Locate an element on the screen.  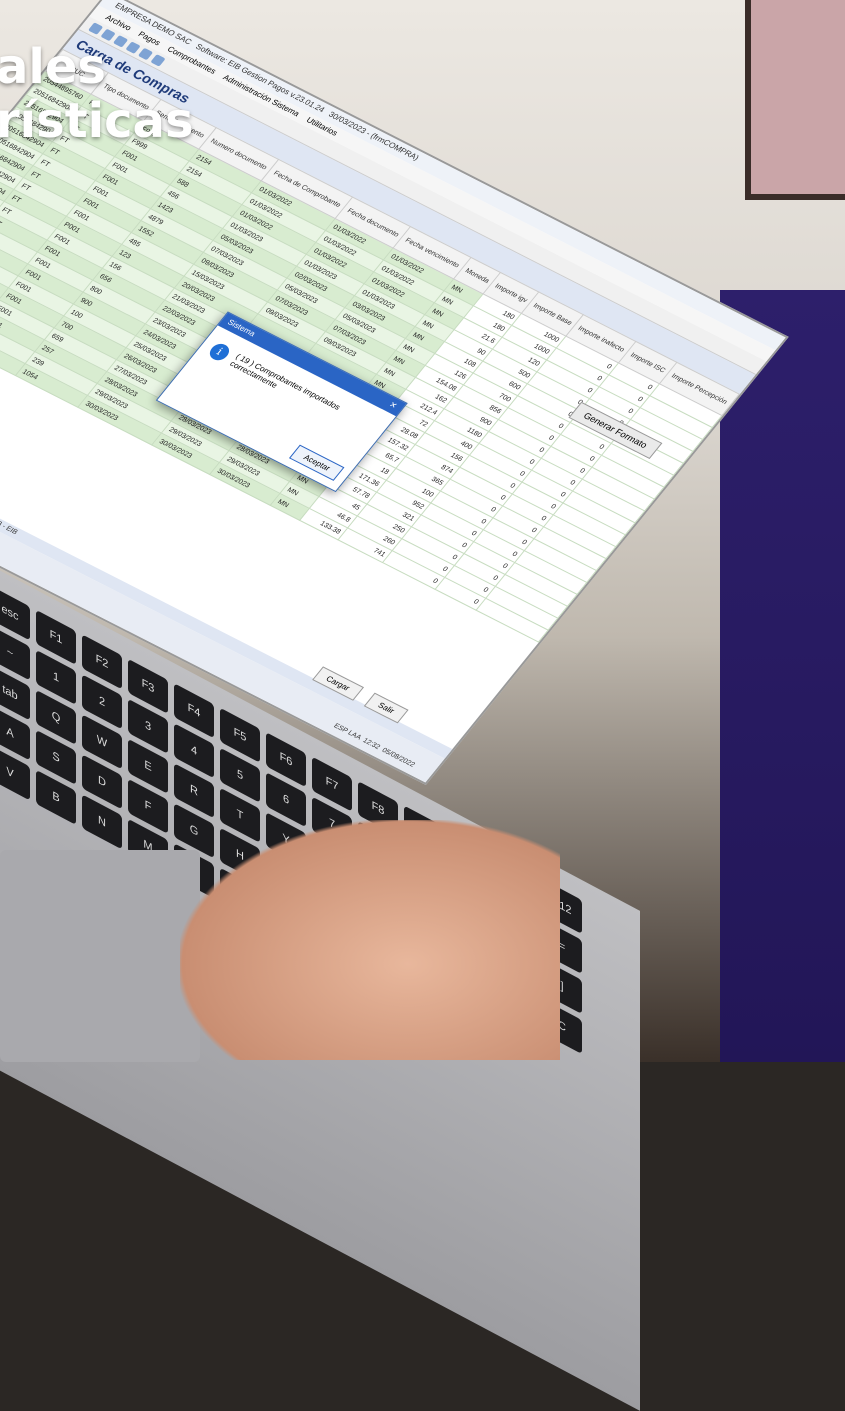
trackpad is located at coordinates (100, 956).